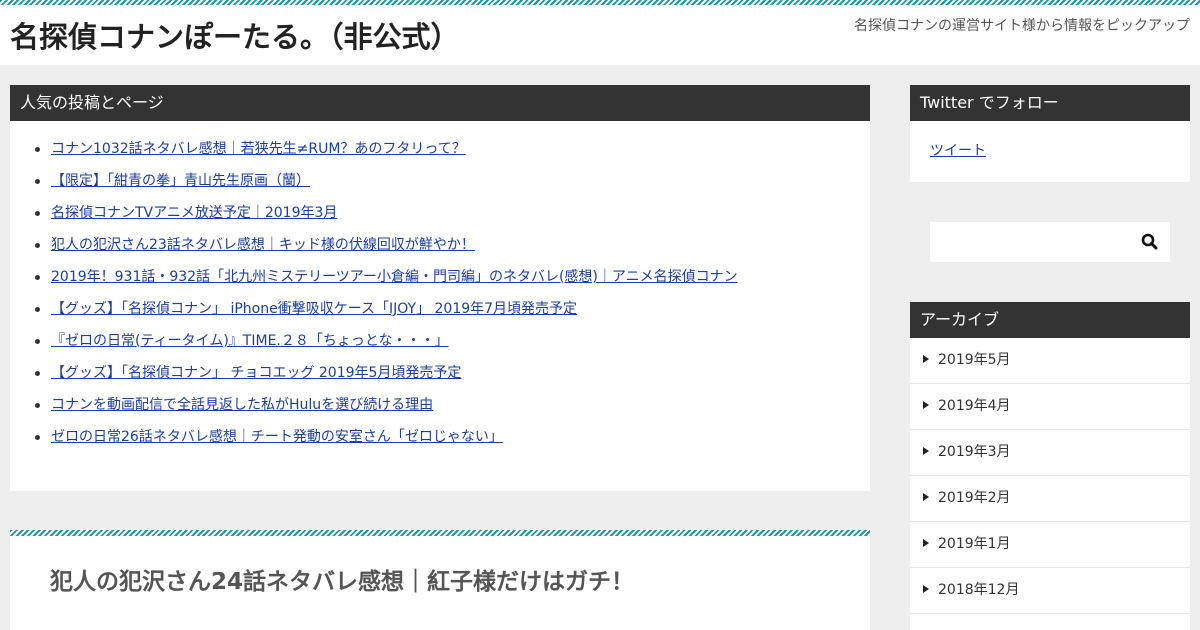 The height and width of the screenshot is (630, 1200). I want to click on archive-link: 2019年5月, so click(974, 360).